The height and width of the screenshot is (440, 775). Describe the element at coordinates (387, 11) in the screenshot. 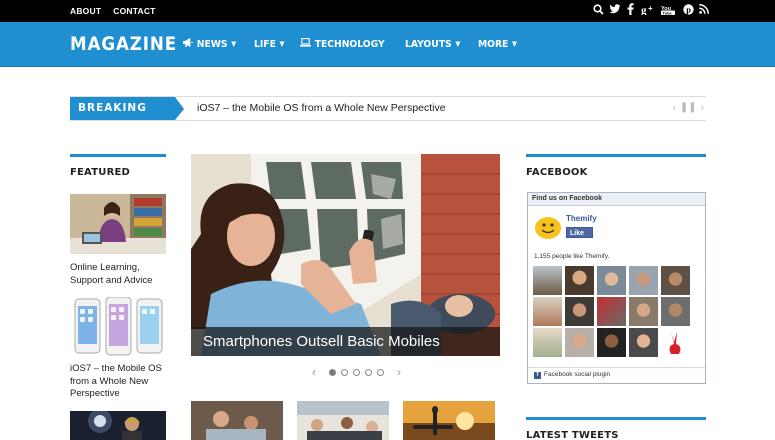

I see `top-bar: ABOUT CONTACT g + You Tube p` at that location.